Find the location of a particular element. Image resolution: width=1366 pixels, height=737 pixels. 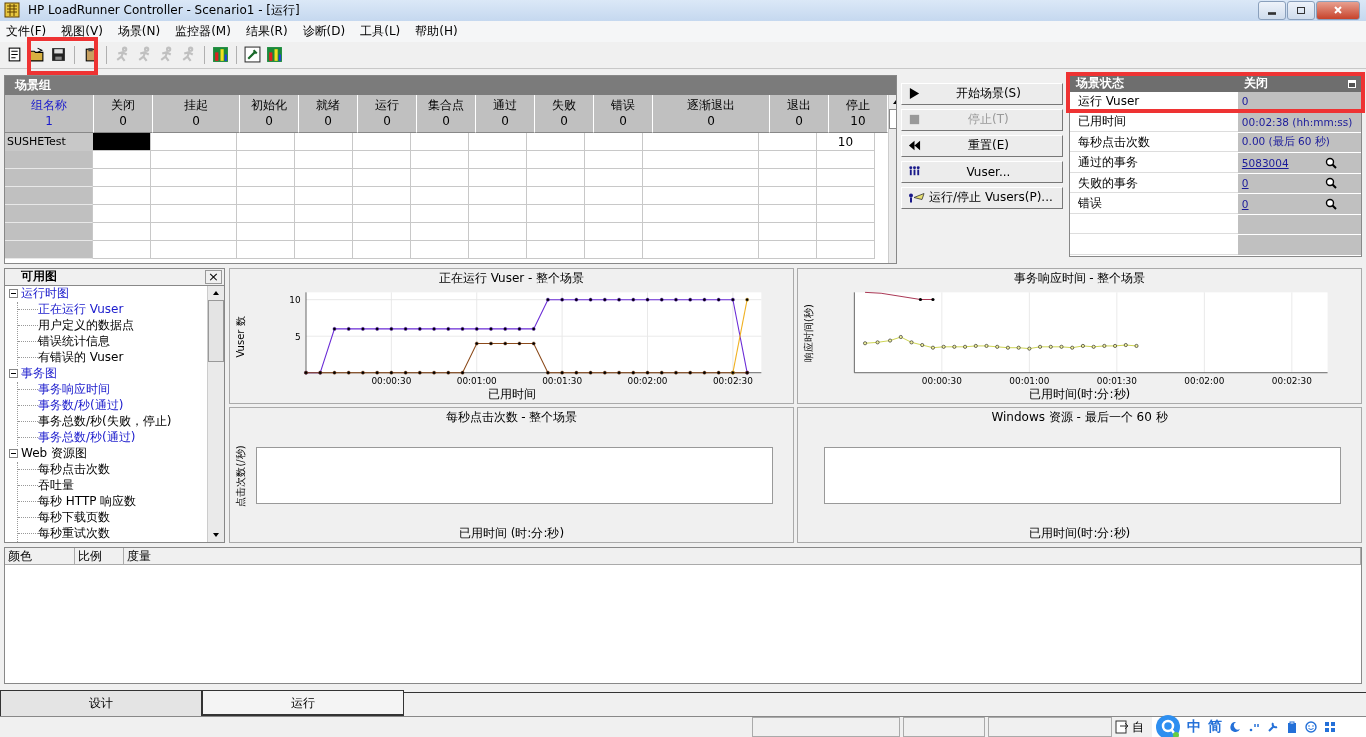

tab: 设计 is located at coordinates (101, 703).